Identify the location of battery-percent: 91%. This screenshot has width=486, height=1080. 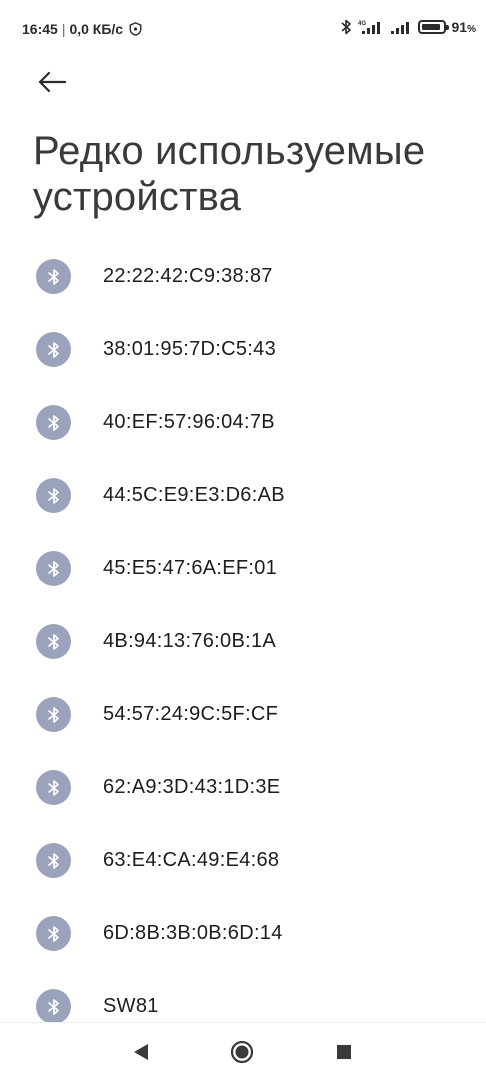
(463, 27).